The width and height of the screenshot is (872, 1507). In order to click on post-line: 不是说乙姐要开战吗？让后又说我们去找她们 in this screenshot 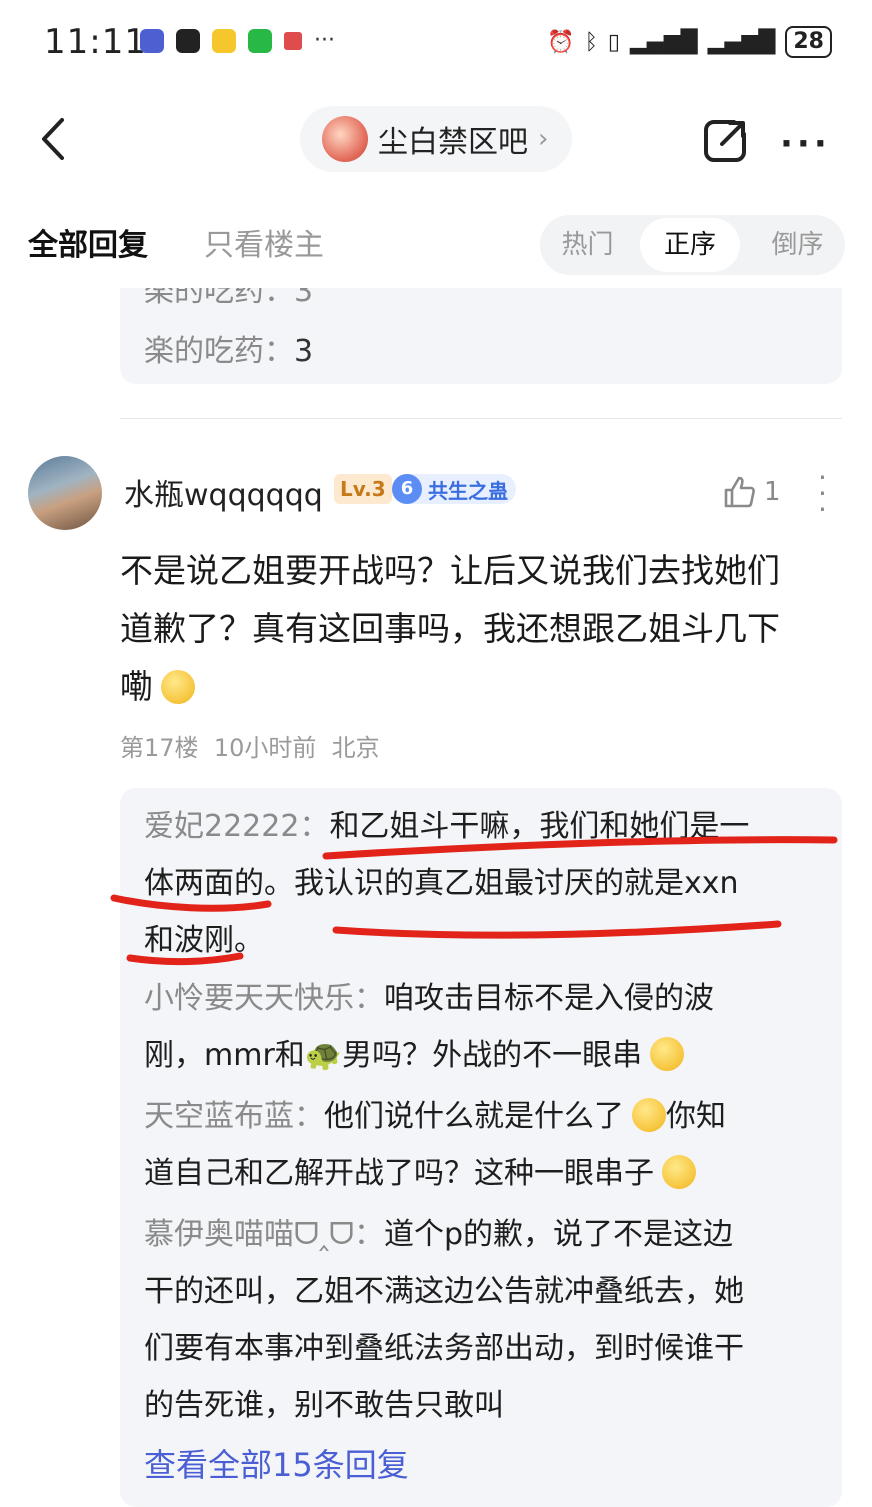, I will do `click(450, 570)`.